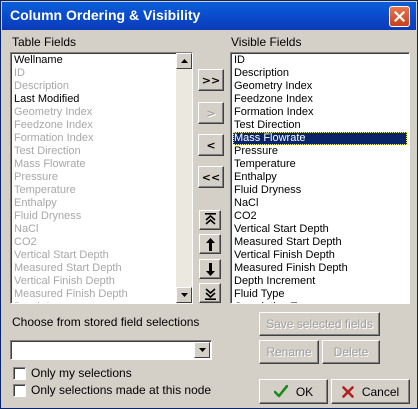  I want to click on visible-field-item: Formation Index, so click(320, 112).